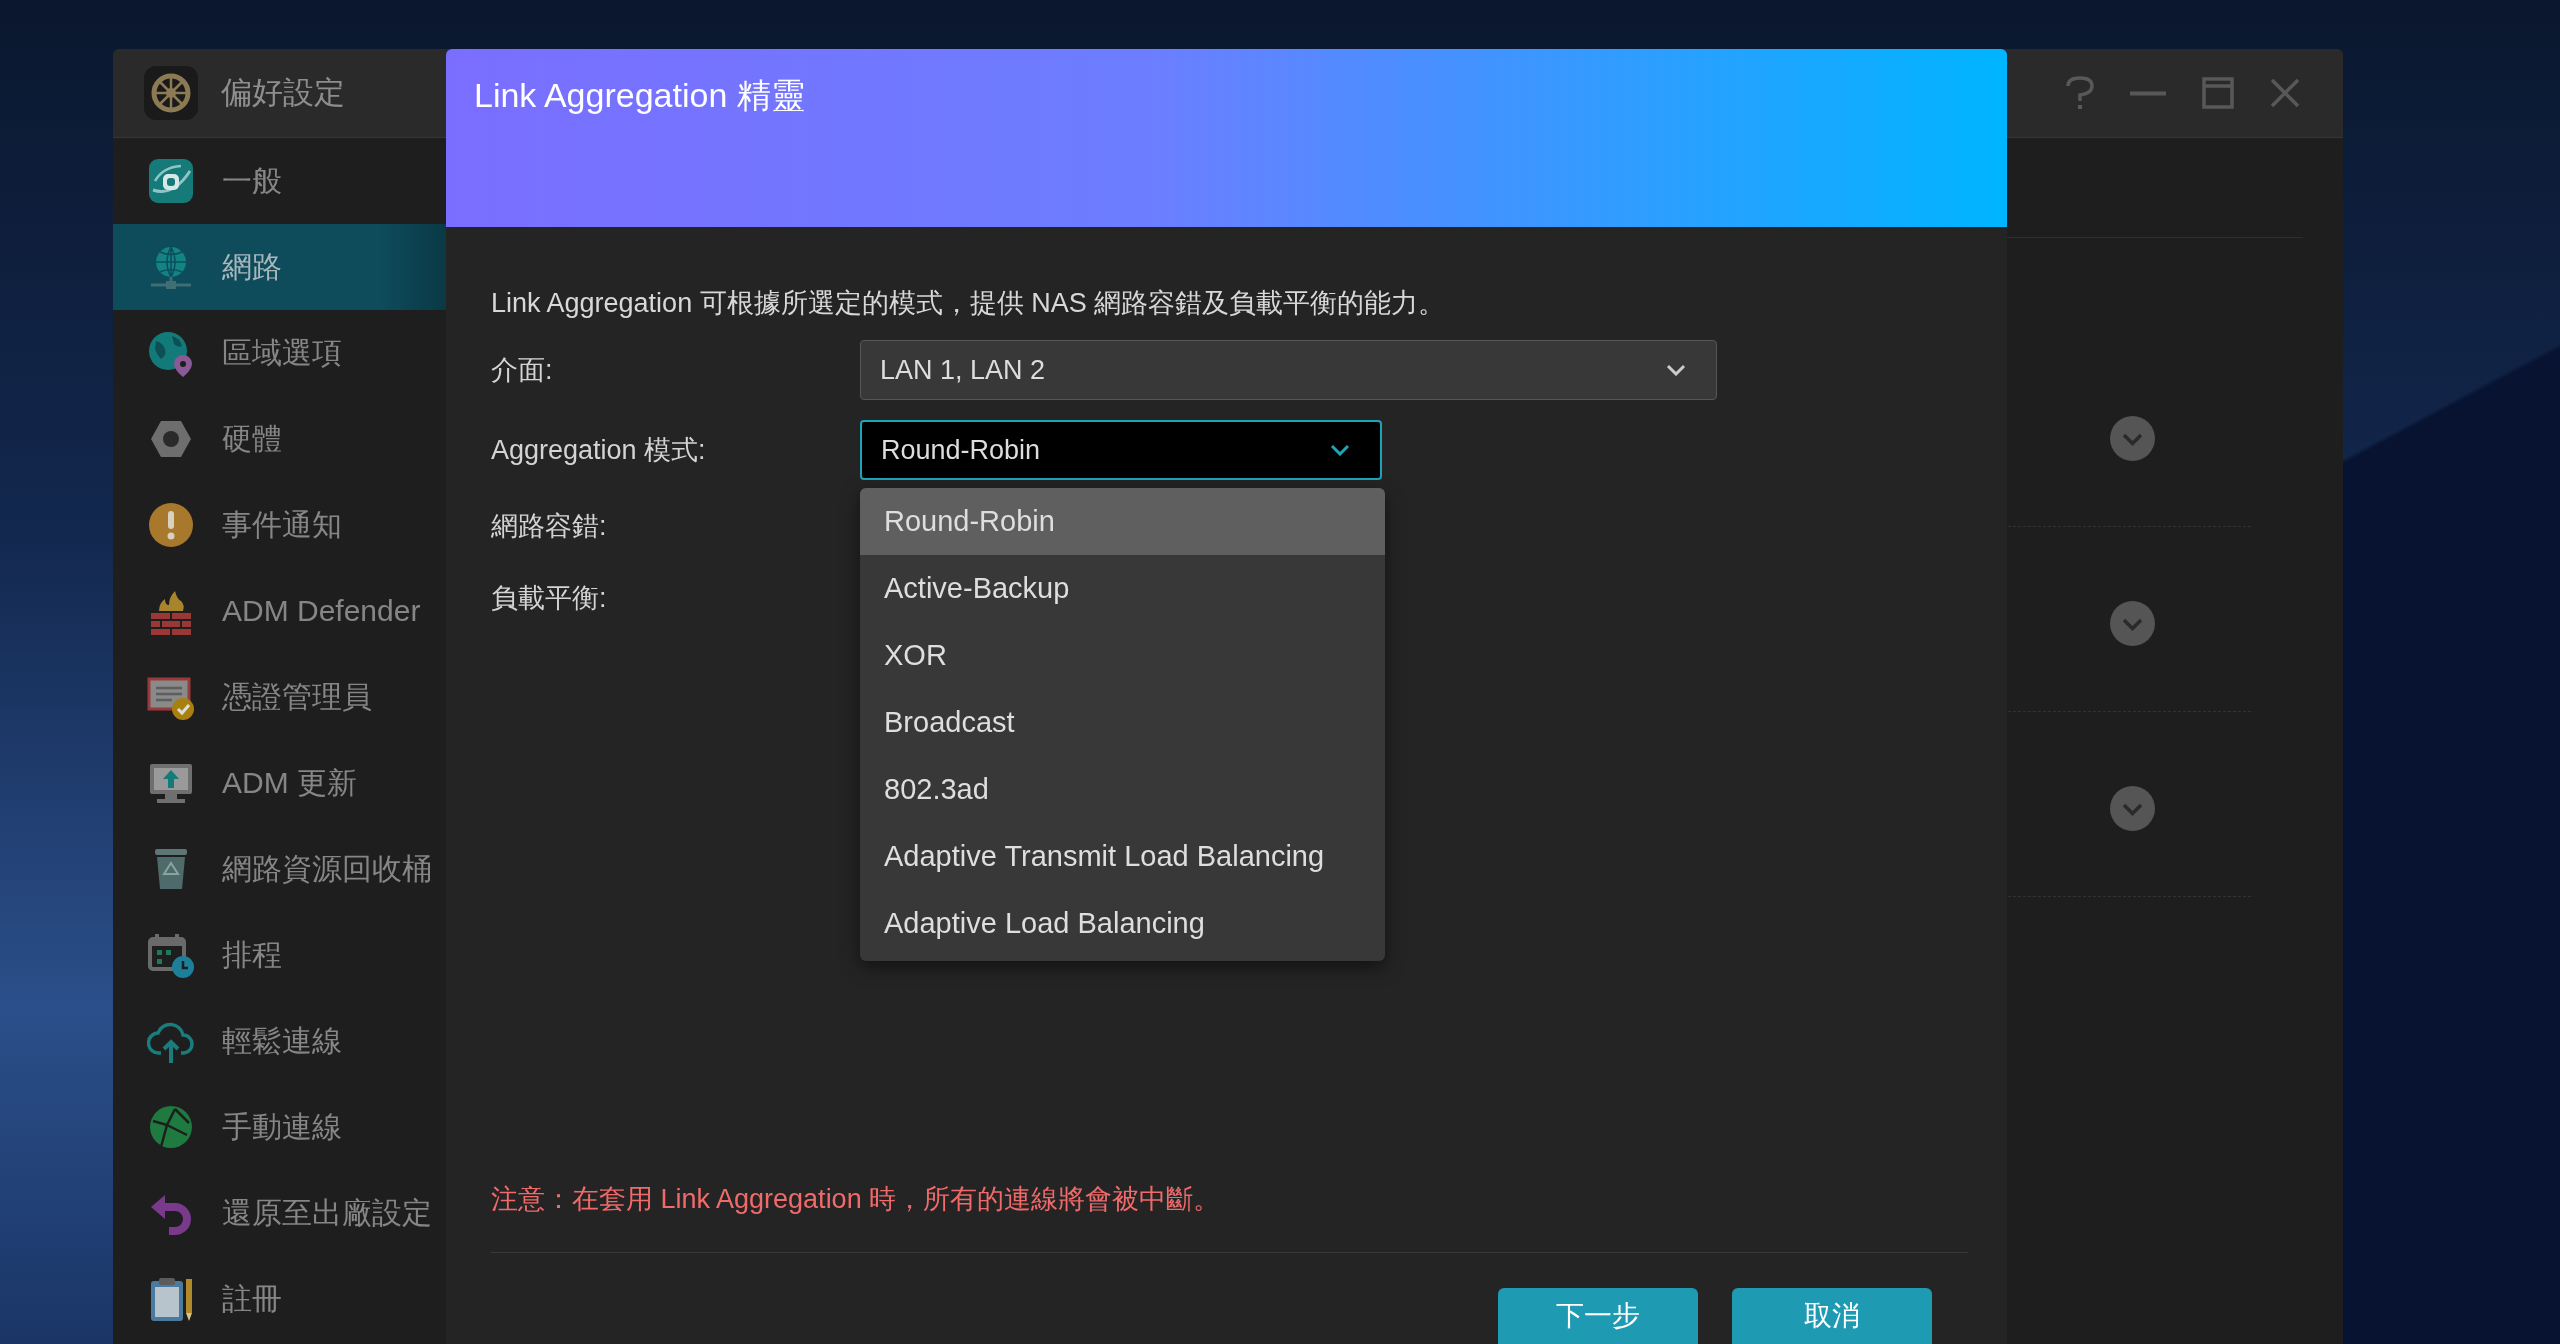 This screenshot has width=2560, height=1344. What do you see at coordinates (968, 303) in the screenshot?
I see `description-text: Link Aggregation 可根據所選定的模式，提供 NAS 網路容錯及負載平衡的能力。` at bounding box center [968, 303].